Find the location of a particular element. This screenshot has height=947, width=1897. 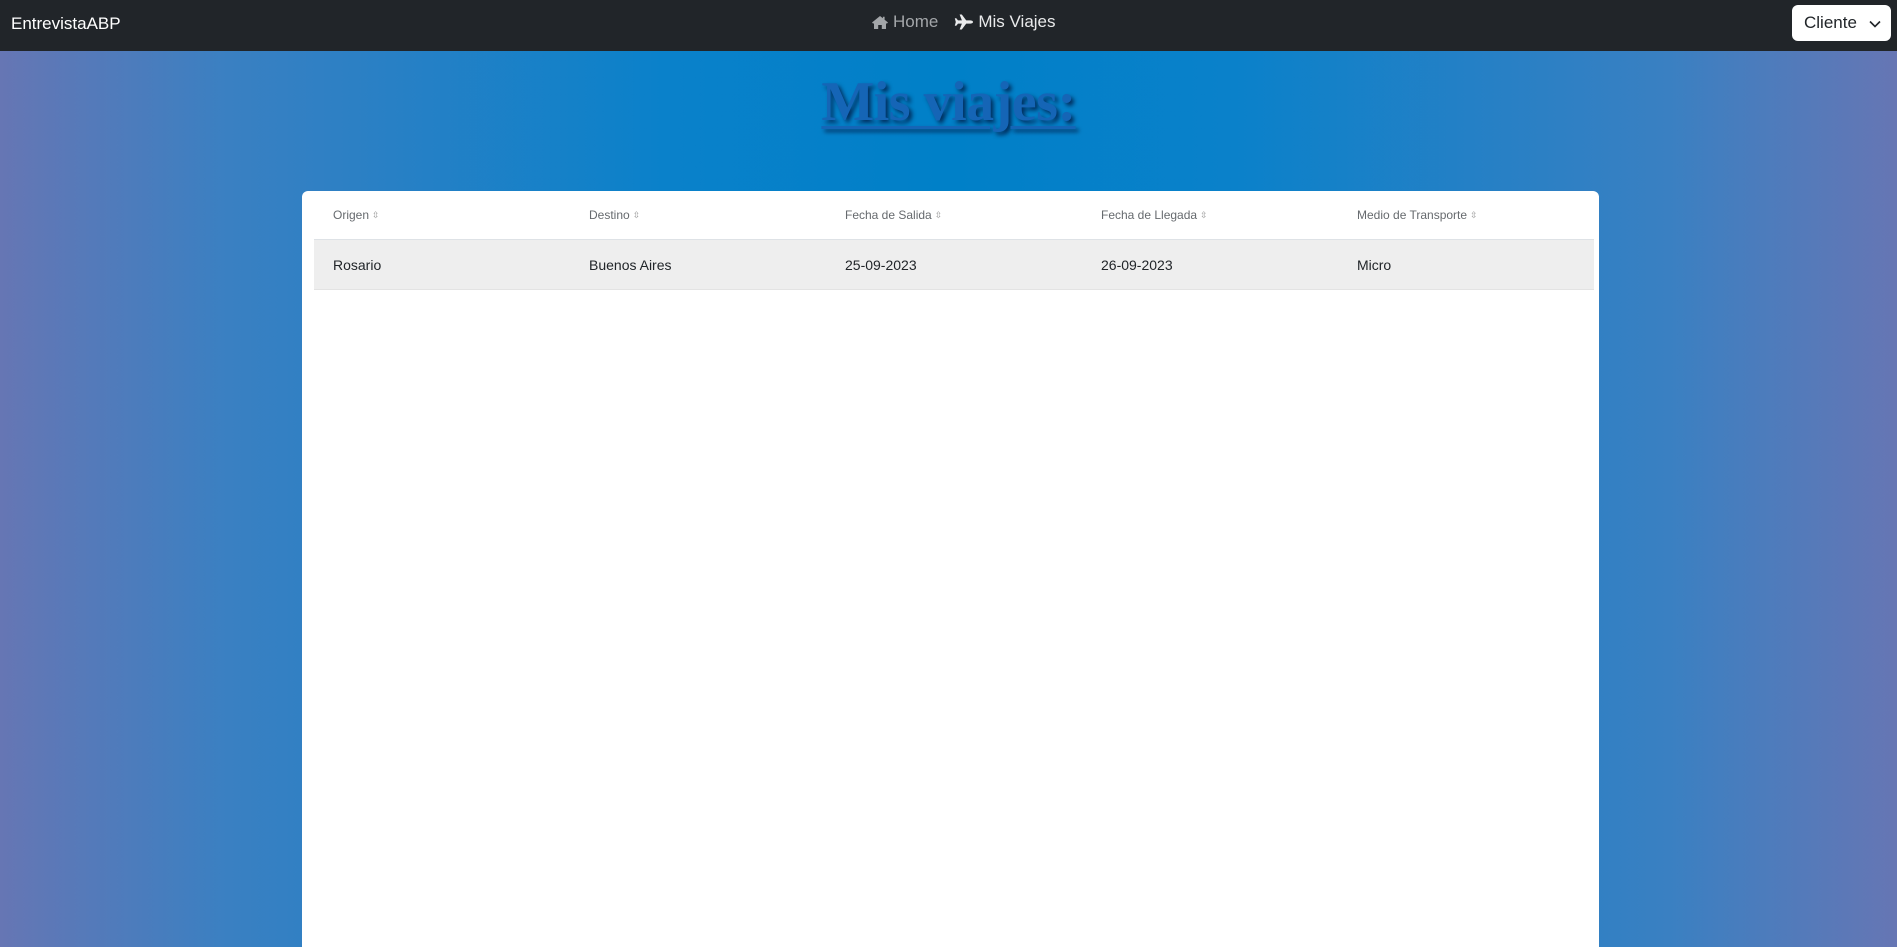

column-header-label: Origen is located at coordinates (351, 215).